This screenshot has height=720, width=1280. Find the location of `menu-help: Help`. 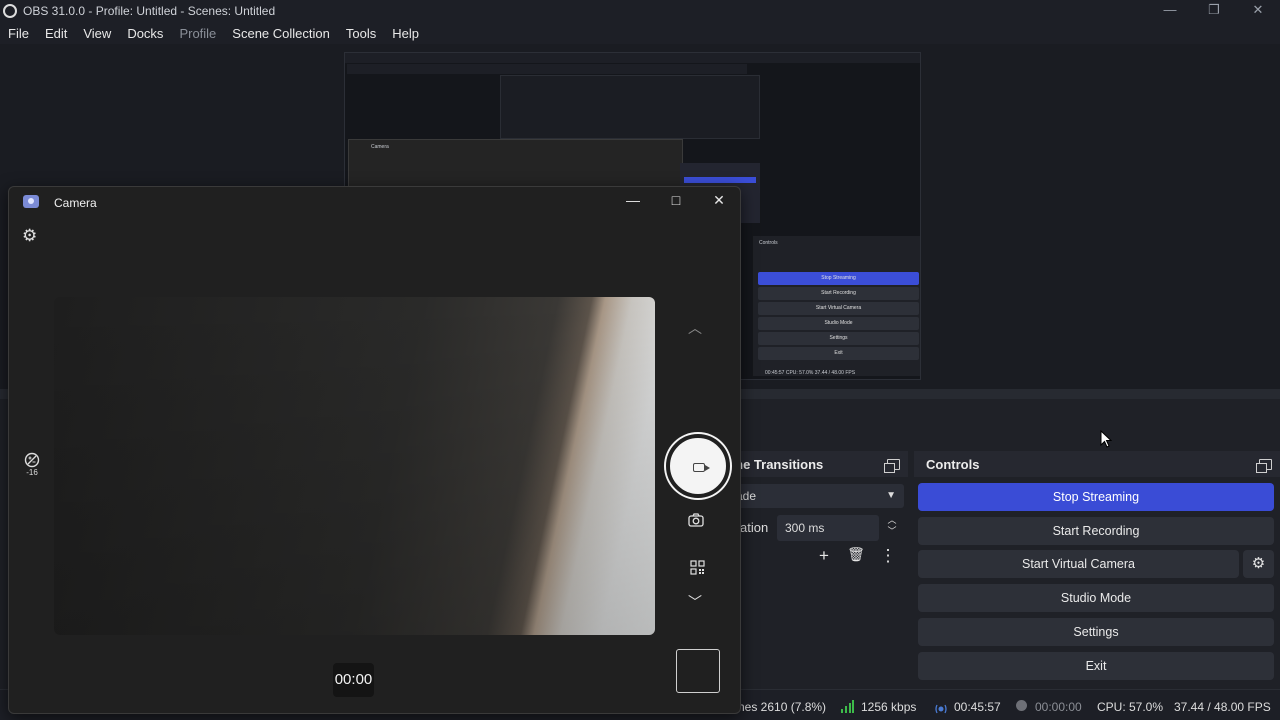

menu-help: Help is located at coordinates (405, 33).